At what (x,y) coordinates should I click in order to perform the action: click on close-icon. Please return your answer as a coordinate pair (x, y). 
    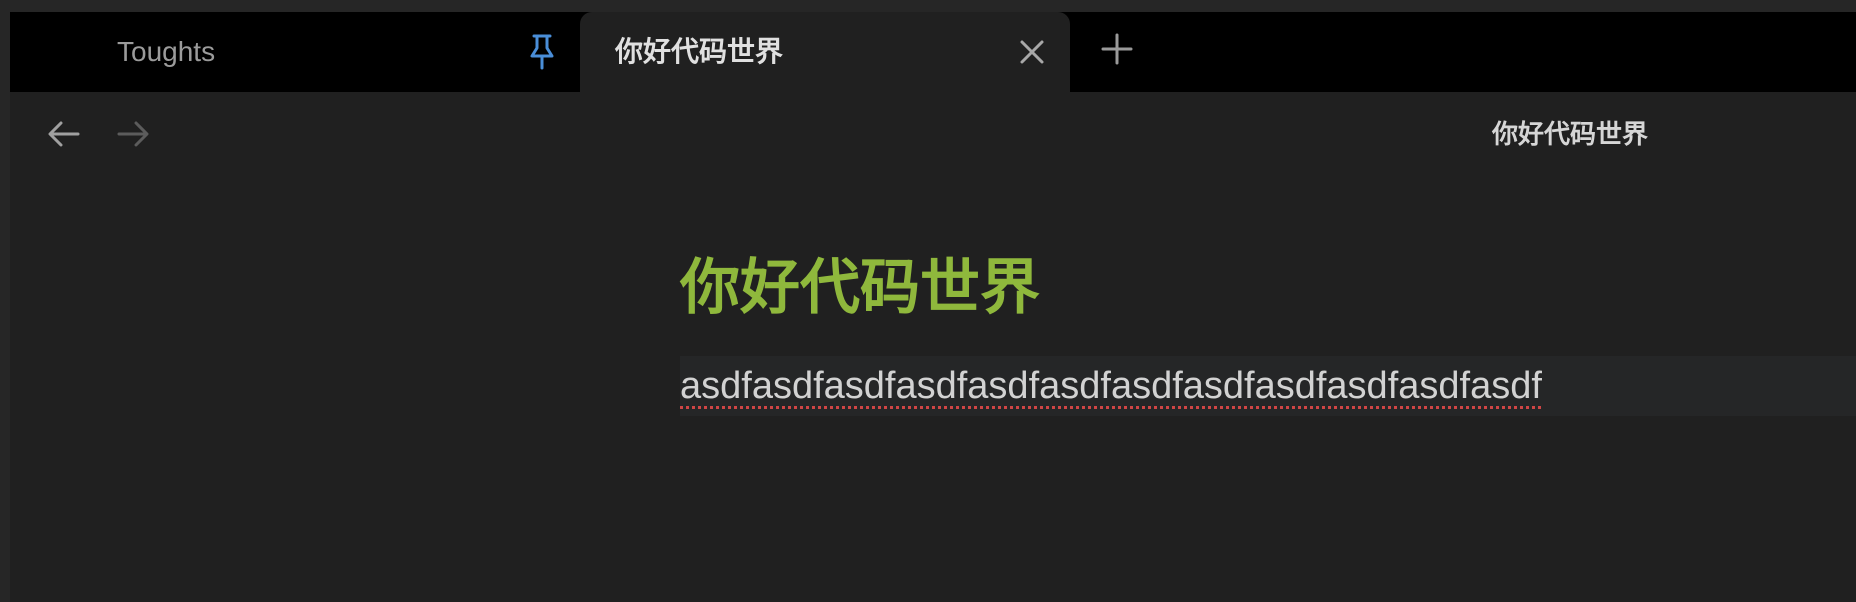
    Looking at the image, I should click on (1032, 52).